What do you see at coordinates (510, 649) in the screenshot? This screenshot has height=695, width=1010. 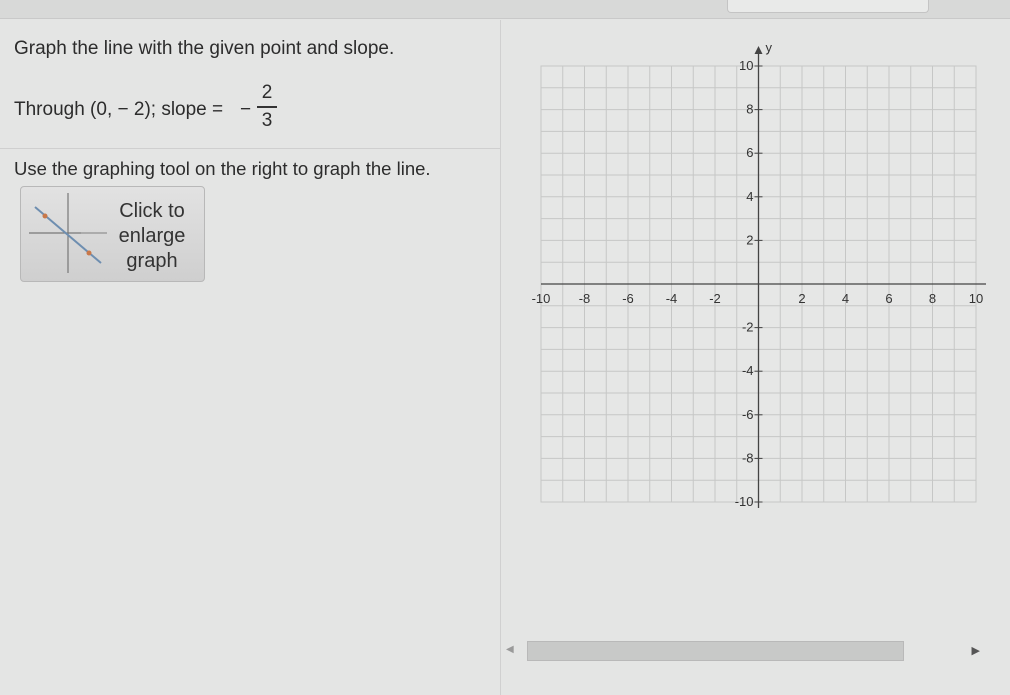 I see `scroll-left-arrow-icon: ◀` at bounding box center [510, 649].